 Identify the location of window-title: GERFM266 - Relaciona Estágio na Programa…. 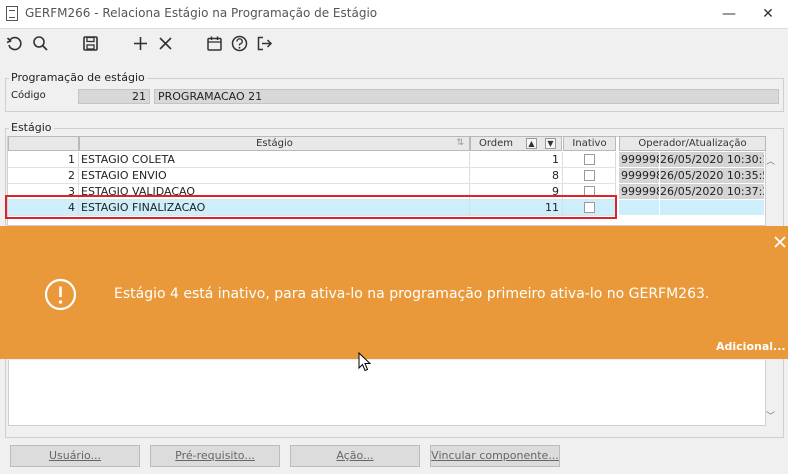
(201, 13).